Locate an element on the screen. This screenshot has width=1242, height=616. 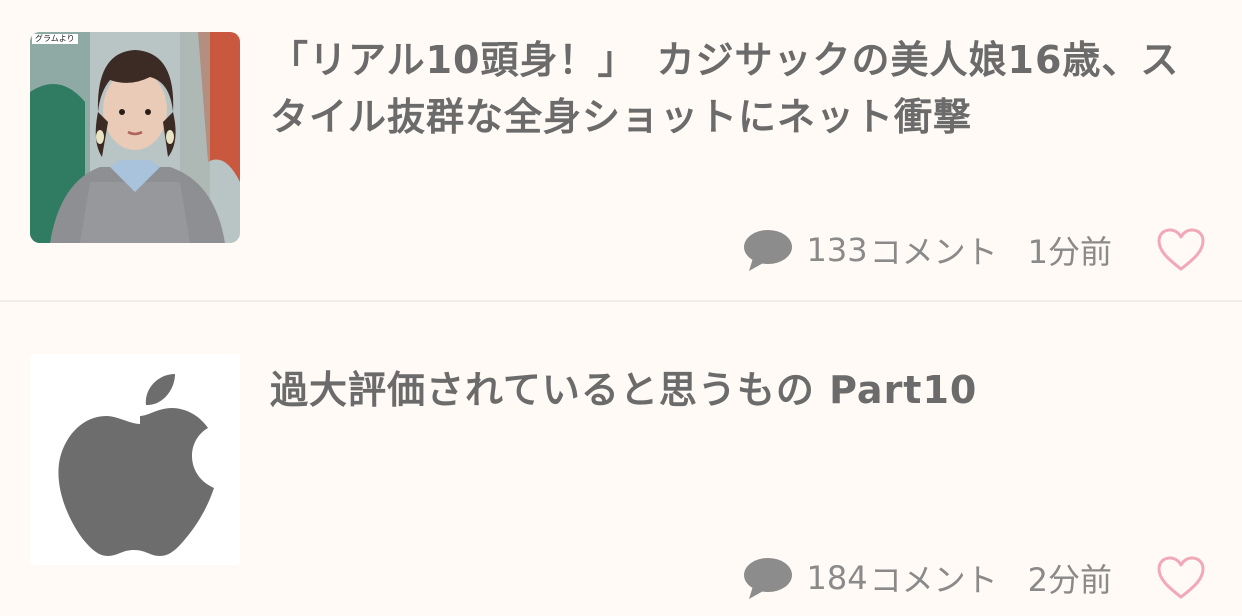
topic-title: 過大評価されていると思うもの Part10 is located at coordinates (742, 390).